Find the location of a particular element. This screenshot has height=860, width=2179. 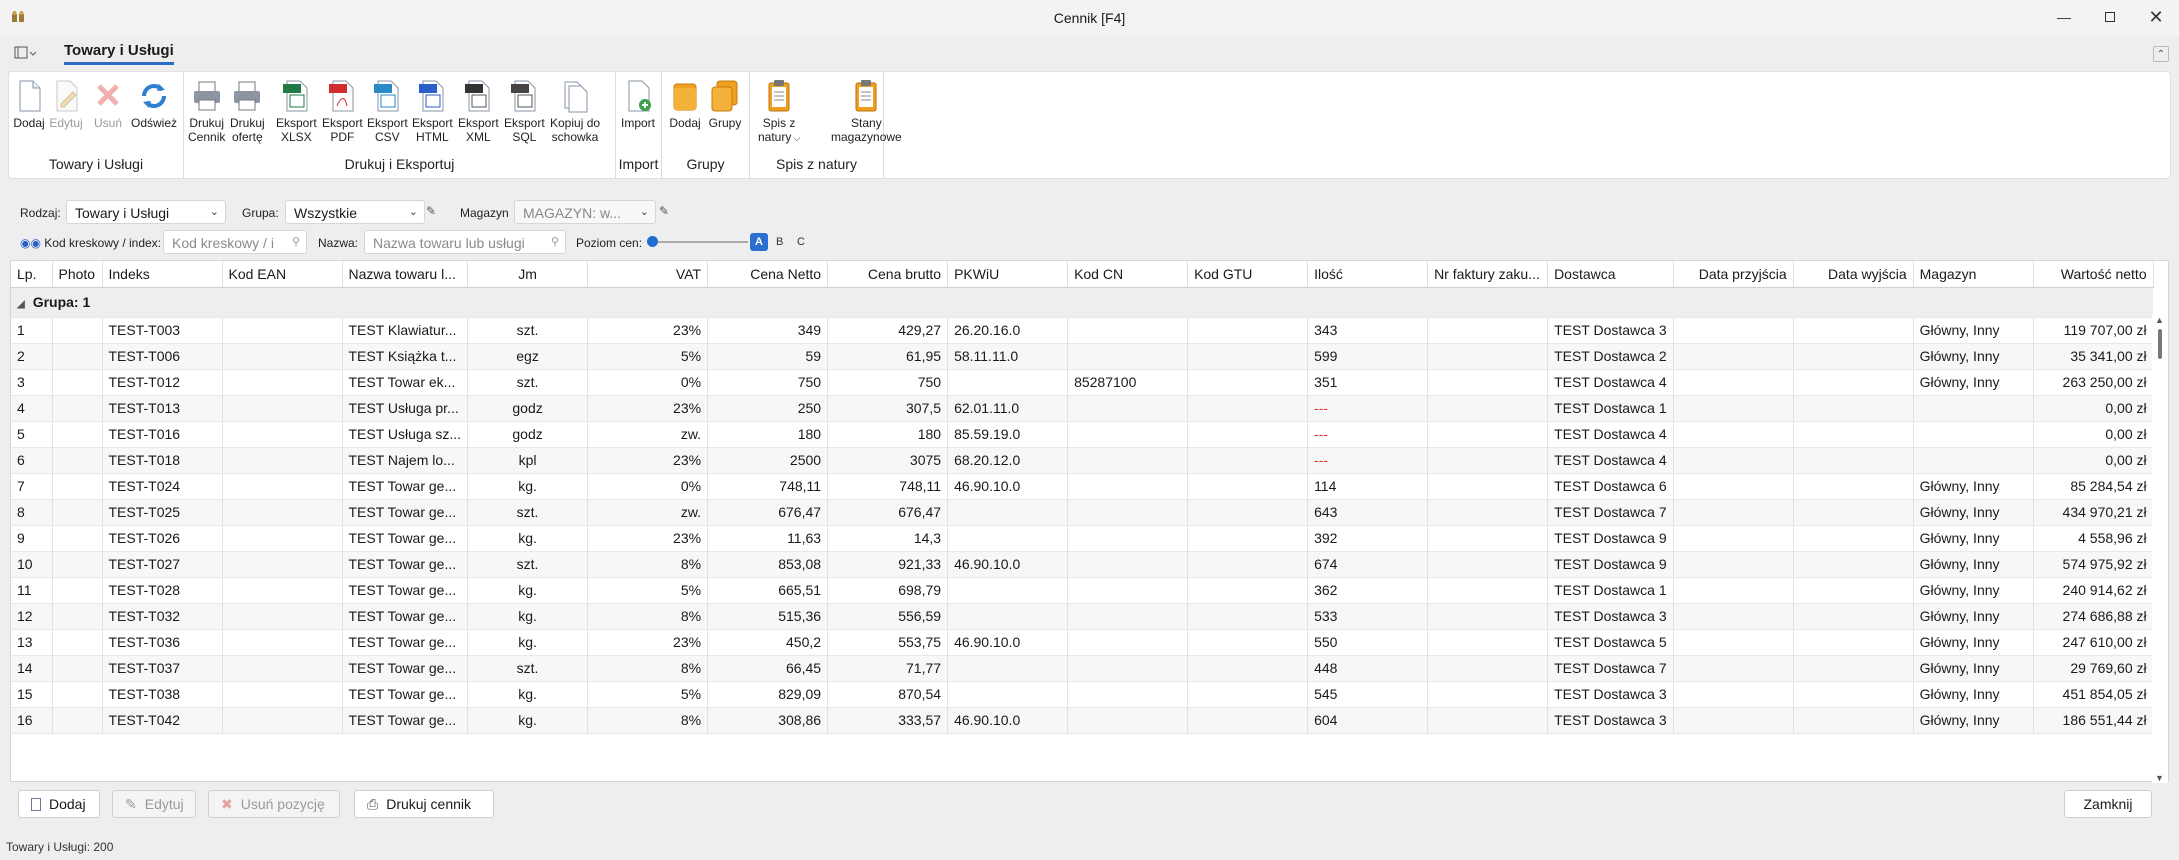

column-header: Magazyn is located at coordinates (1973, 274).